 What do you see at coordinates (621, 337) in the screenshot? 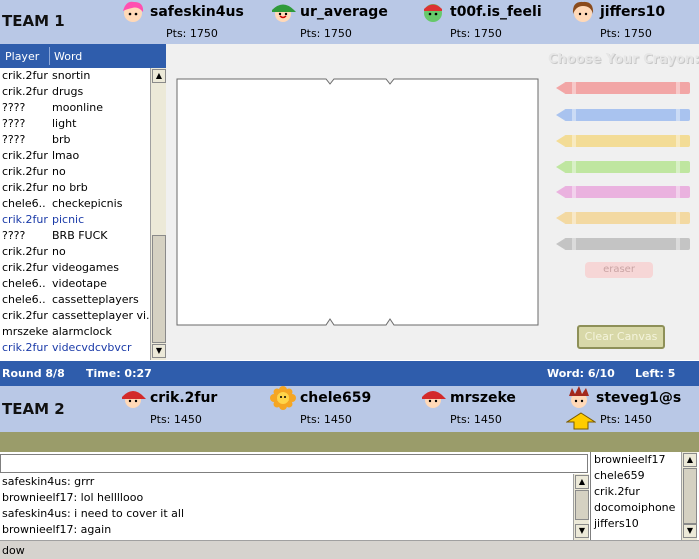
I see `clear-canvas-button: Clear Canvas` at bounding box center [621, 337].